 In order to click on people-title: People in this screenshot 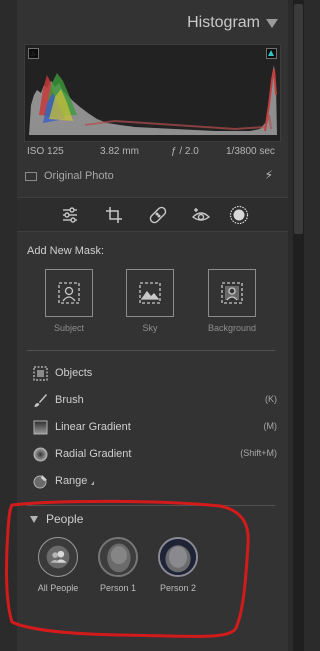, I will do `click(65, 519)`.